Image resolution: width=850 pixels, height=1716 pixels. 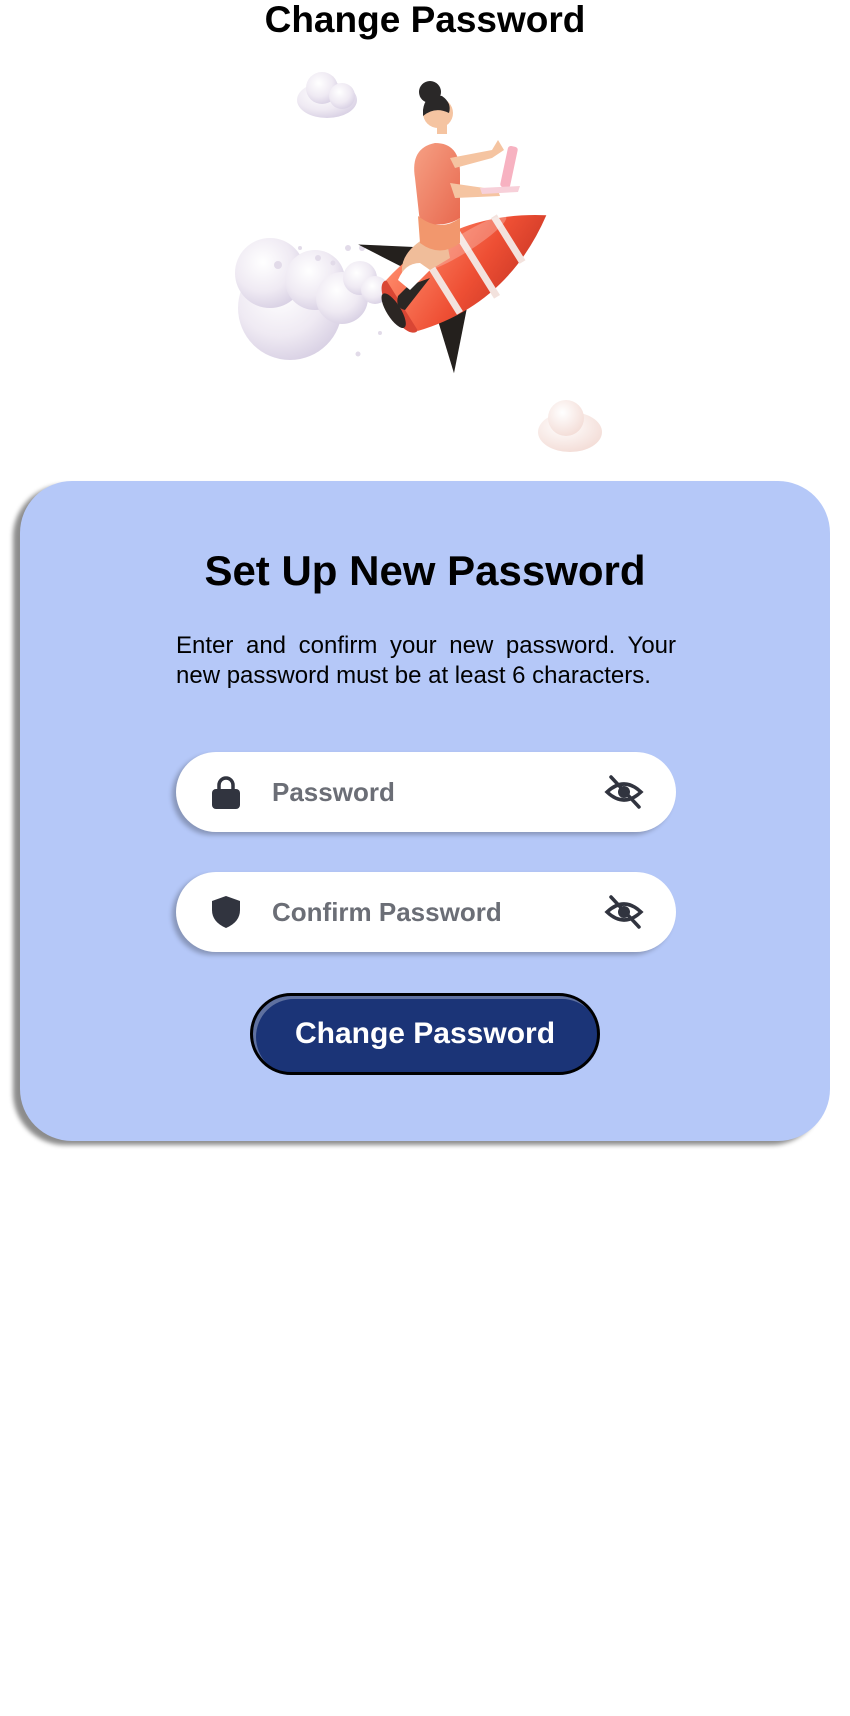 What do you see at coordinates (327, 95) in the screenshot?
I see `cloud-small-top` at bounding box center [327, 95].